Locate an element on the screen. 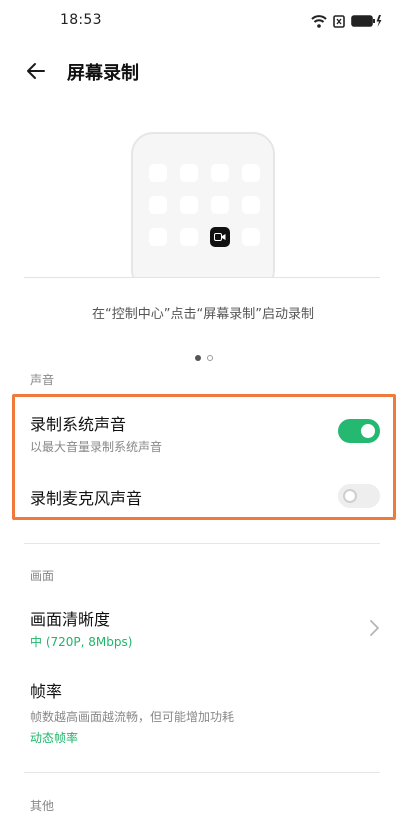  page-indicator is located at coordinates (204, 358).